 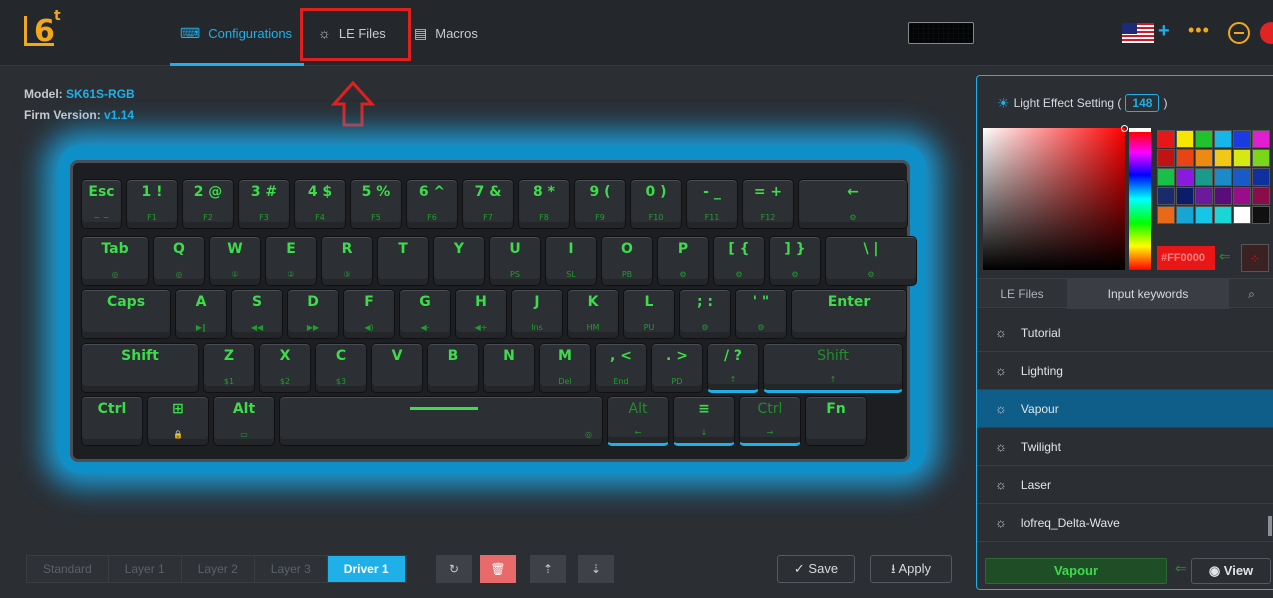 What do you see at coordinates (459, 261) in the screenshot?
I see `key: Y` at bounding box center [459, 261].